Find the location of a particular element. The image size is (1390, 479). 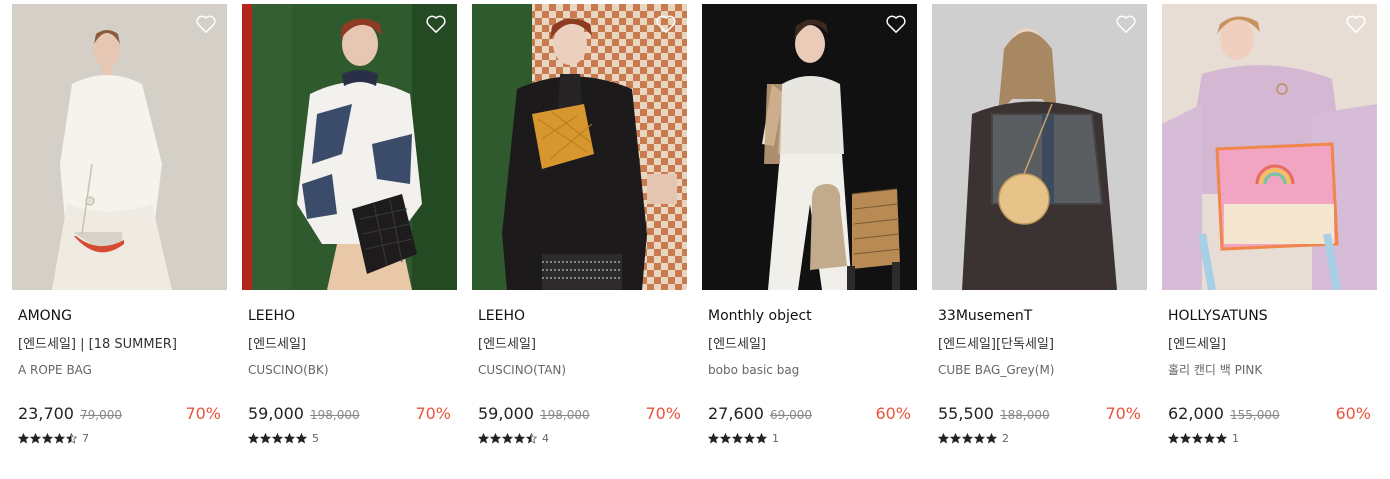

product-name: CUSCINO(TAN) is located at coordinates (579, 370).